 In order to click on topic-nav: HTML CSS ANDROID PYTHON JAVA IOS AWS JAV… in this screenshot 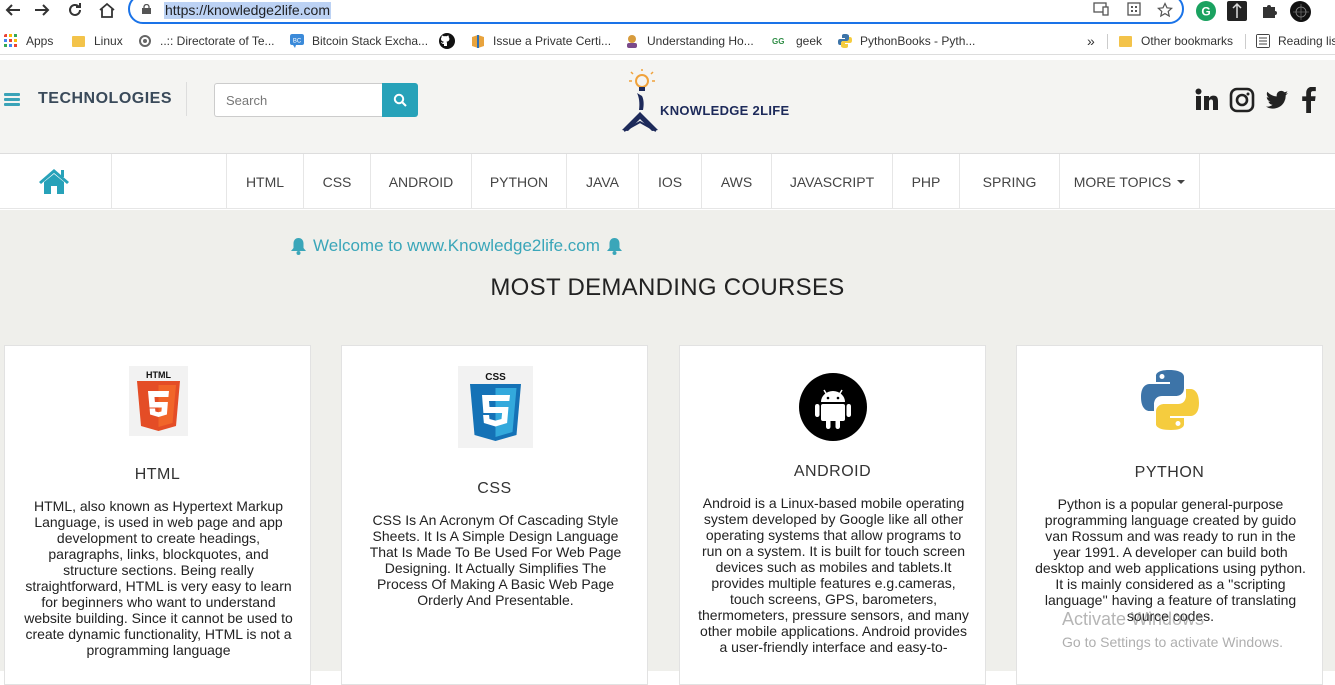, I will do `click(667, 181)`.